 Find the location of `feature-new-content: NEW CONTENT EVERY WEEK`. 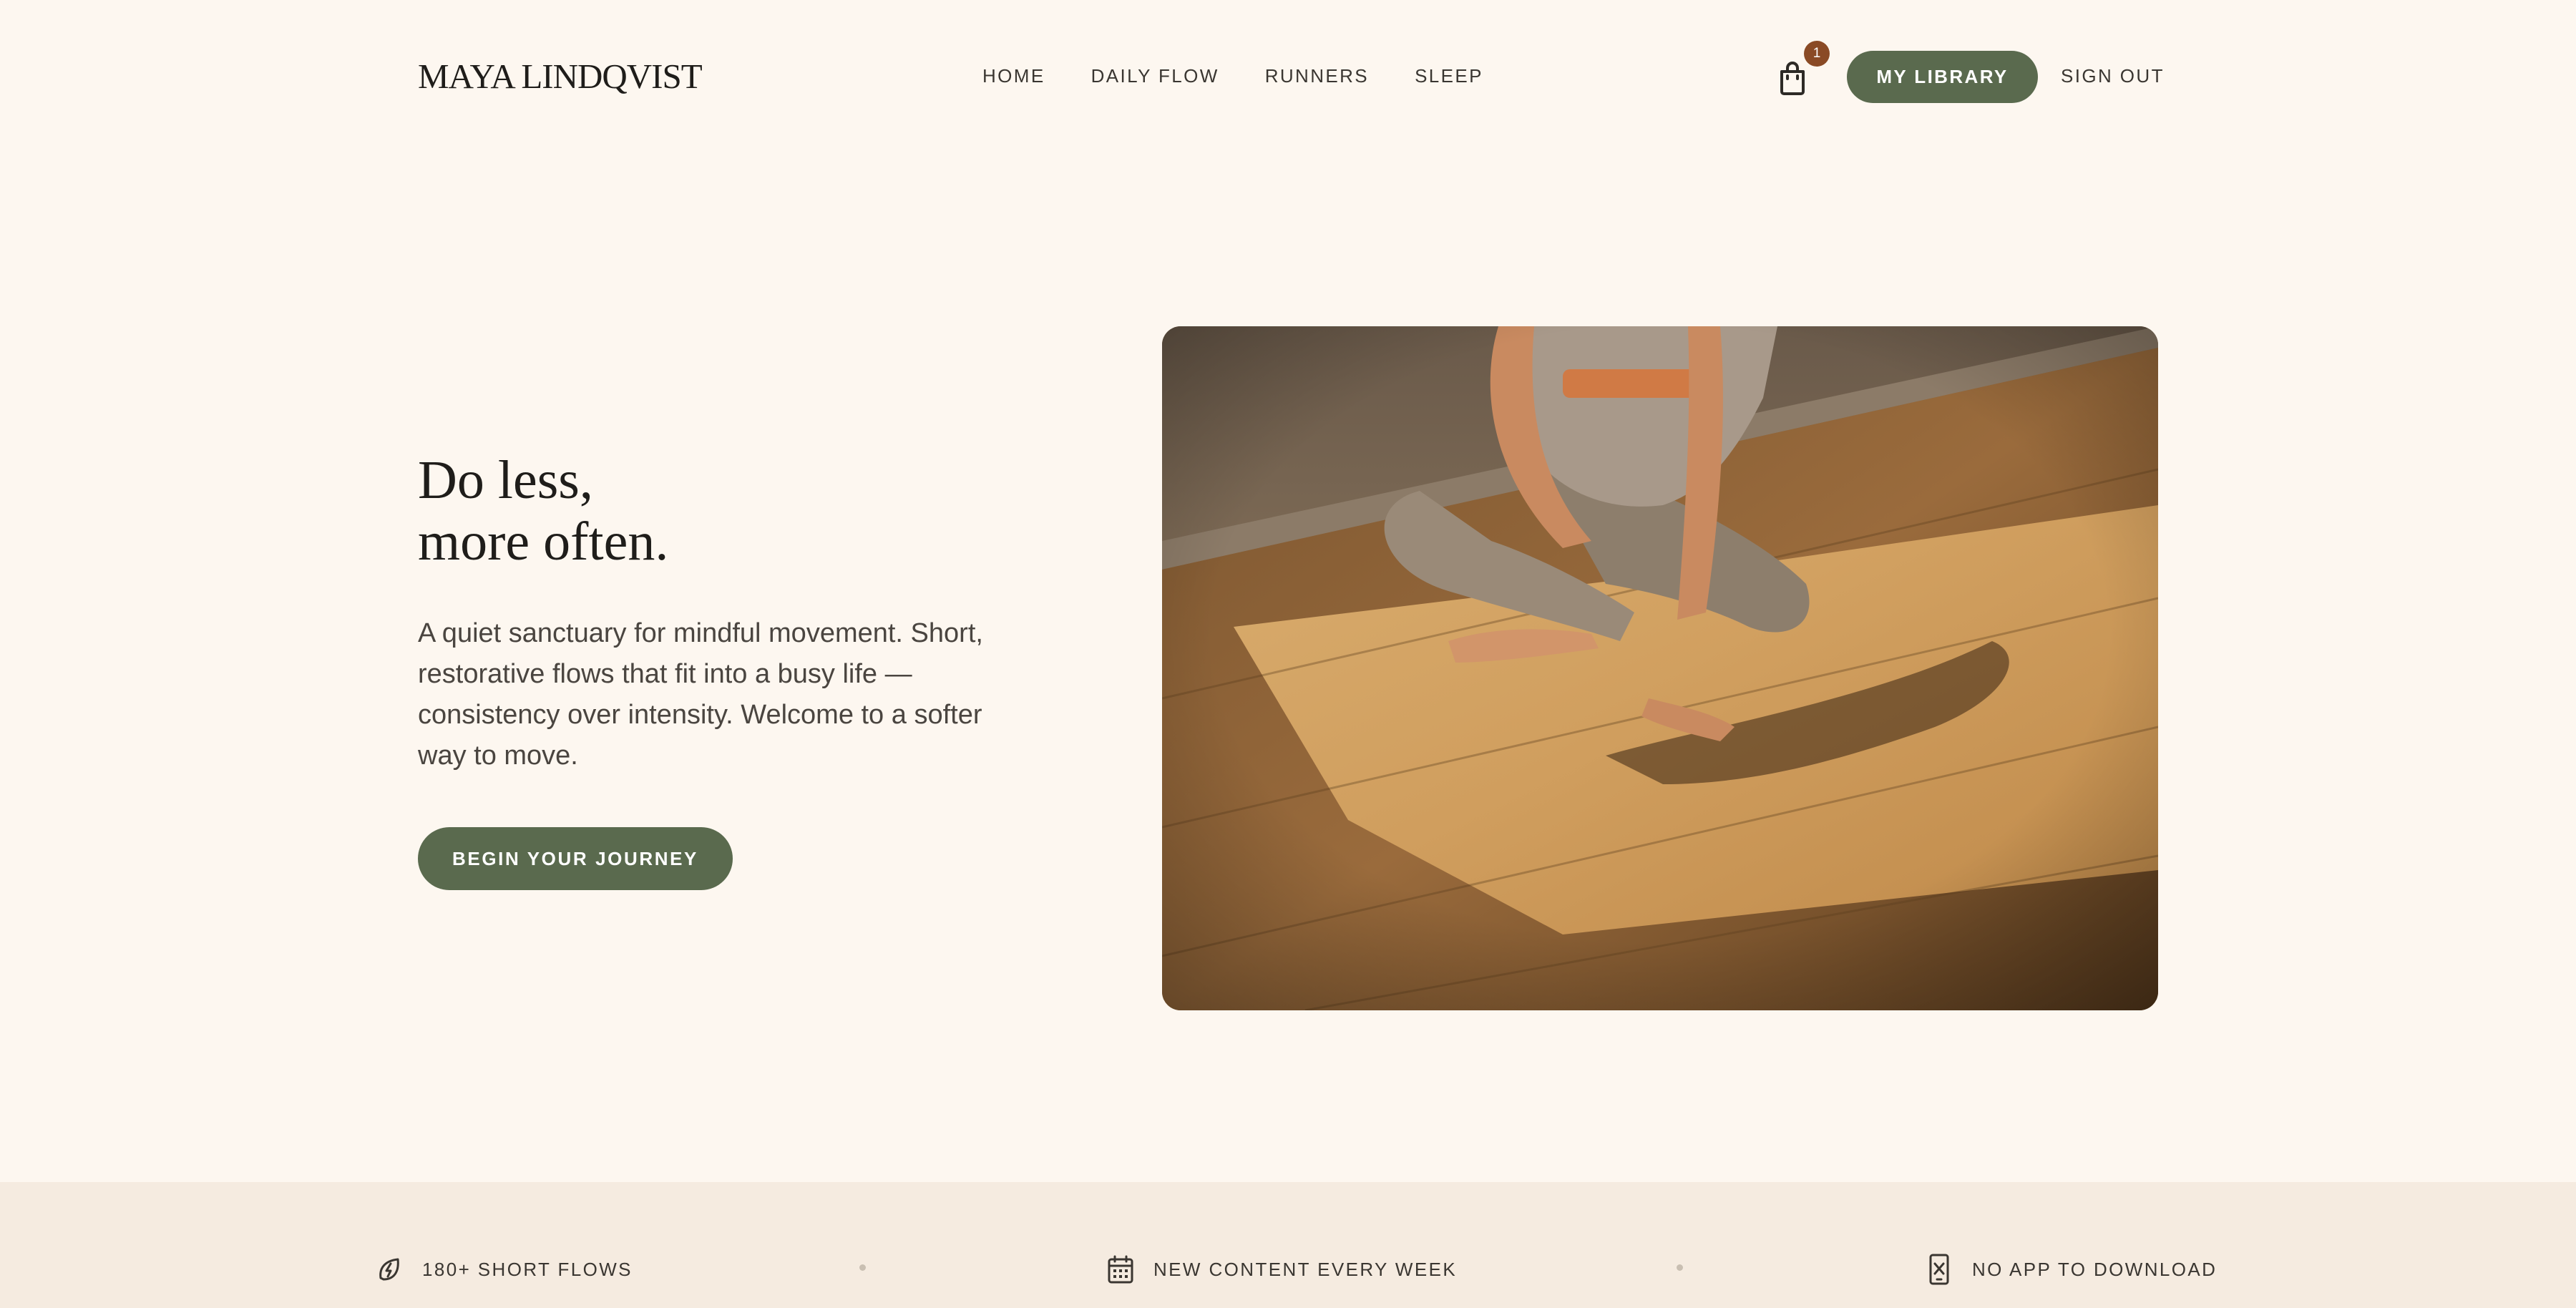

feature-new-content: NEW CONTENT EVERY WEEK is located at coordinates (1281, 1269).